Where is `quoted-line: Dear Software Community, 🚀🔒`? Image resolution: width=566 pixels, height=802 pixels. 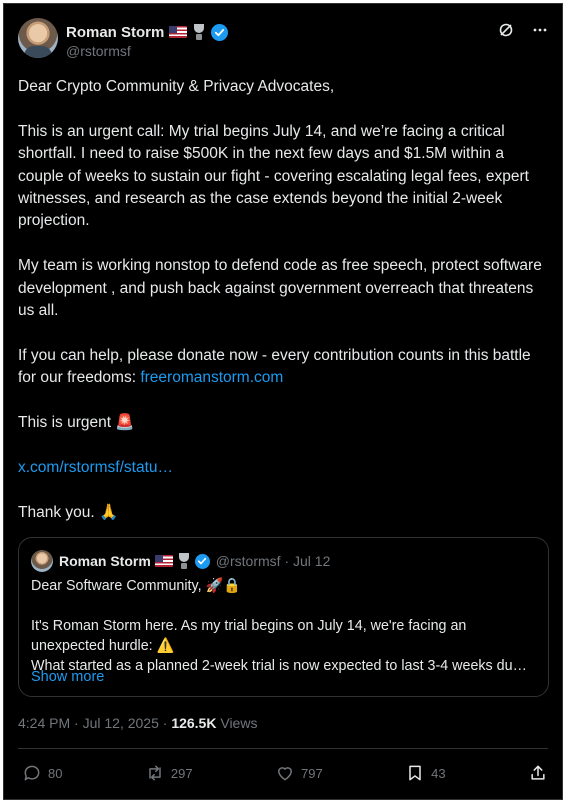
quoted-line: Dear Software Community, 🚀🔒 is located at coordinates (136, 586).